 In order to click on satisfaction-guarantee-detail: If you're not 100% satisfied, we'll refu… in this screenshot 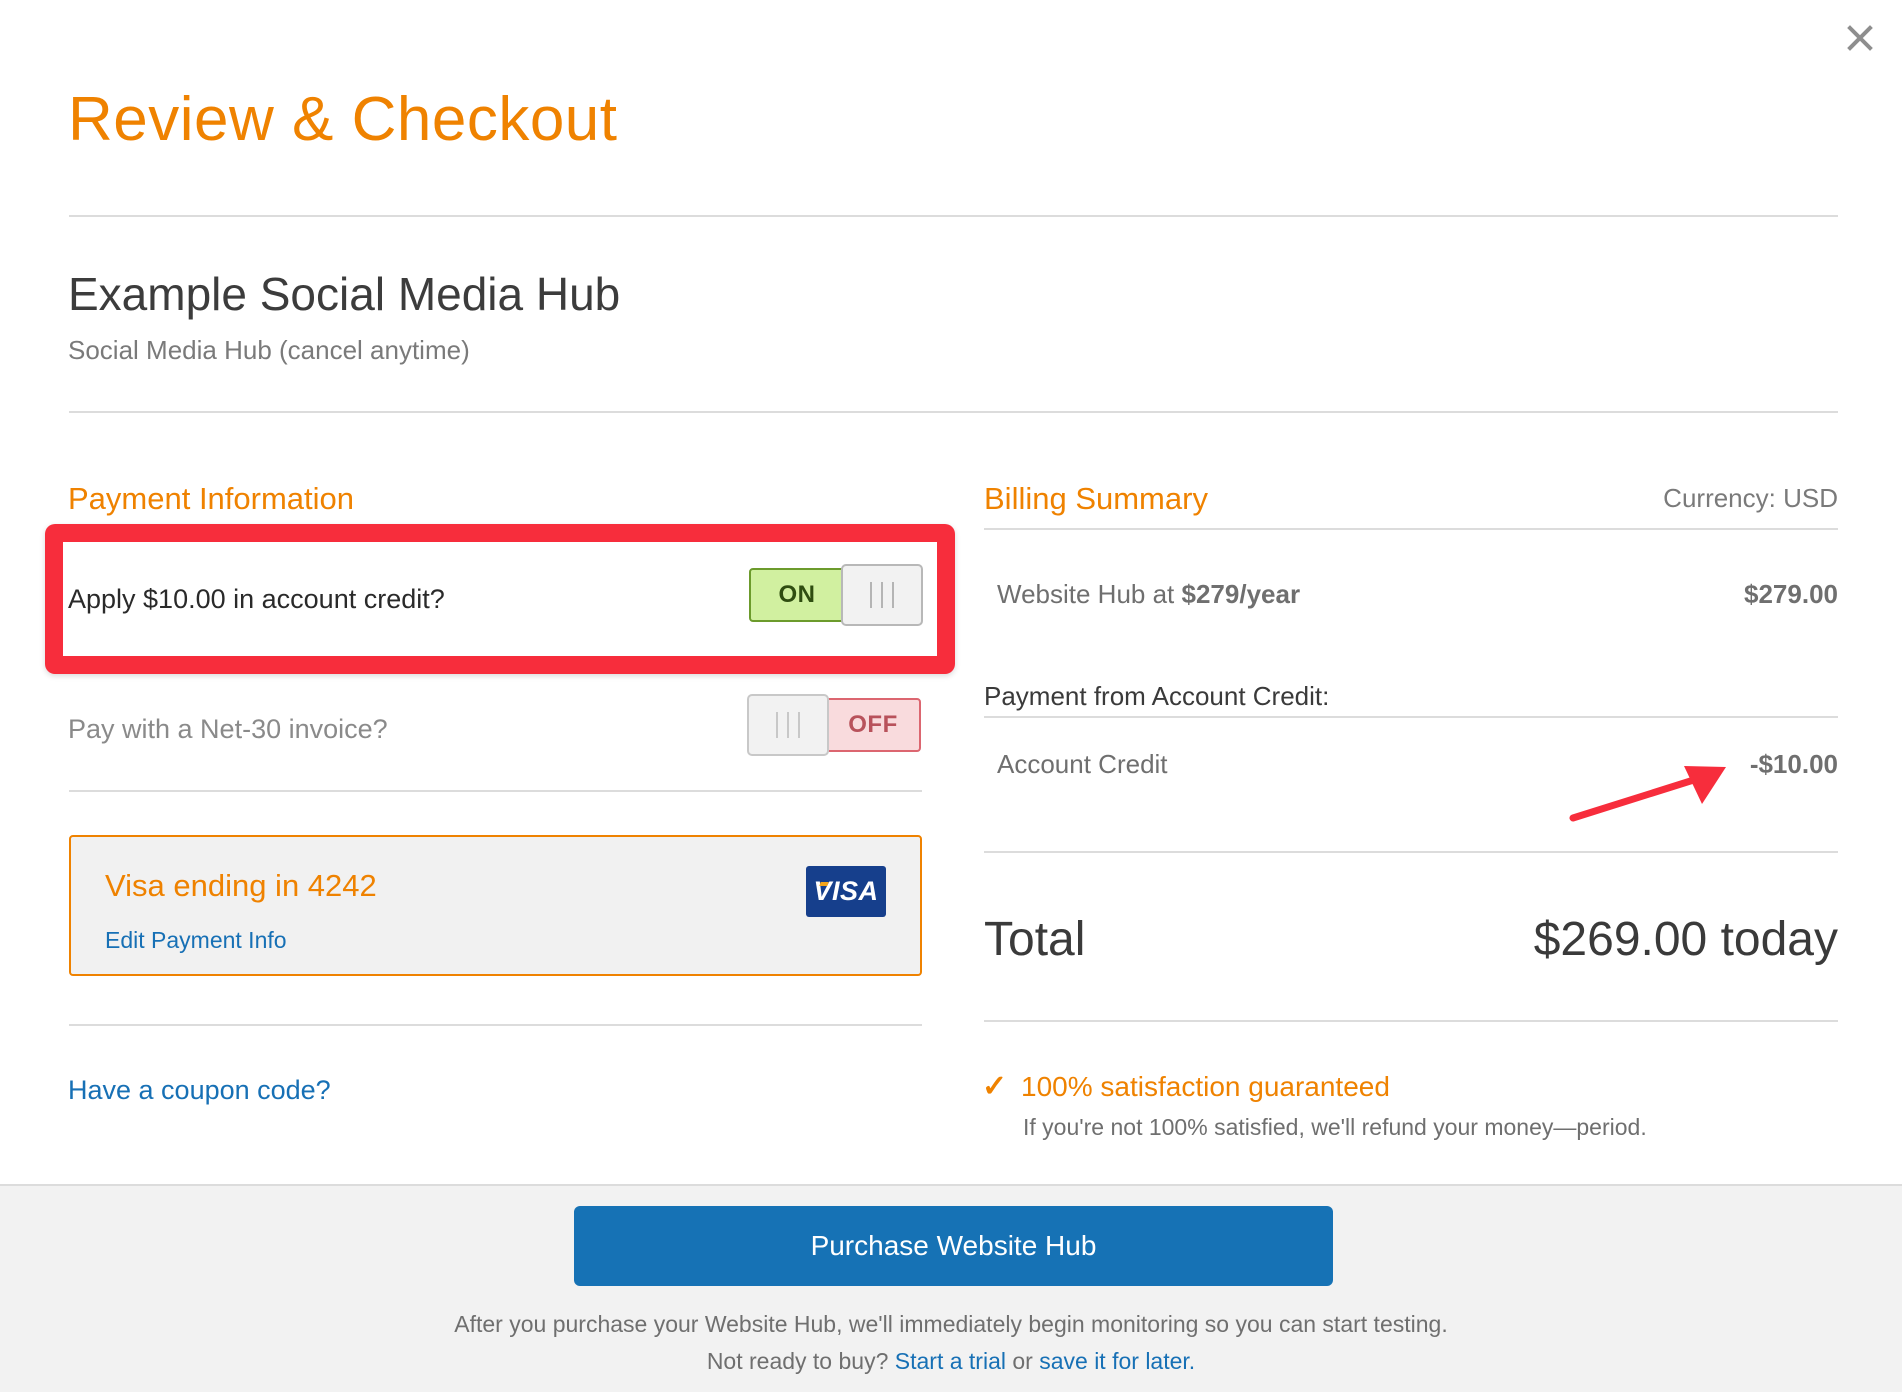, I will do `click(1335, 1127)`.